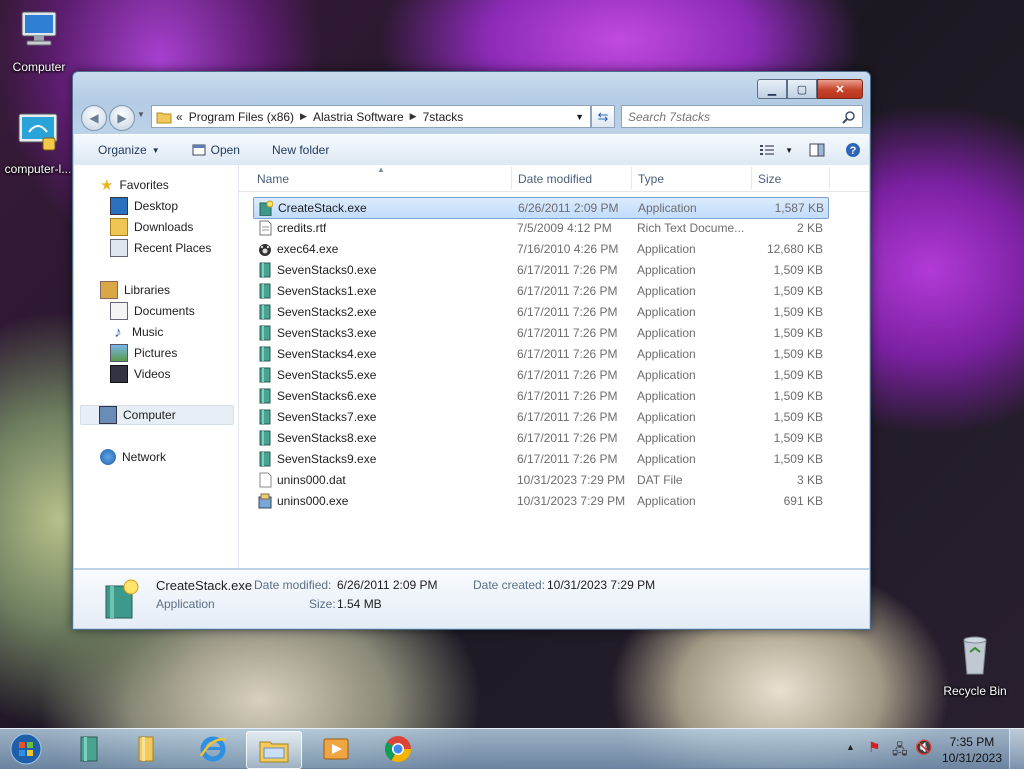 The width and height of the screenshot is (1024, 769). What do you see at coordinates (817, 150) in the screenshot?
I see `preview-pane-icon` at bounding box center [817, 150].